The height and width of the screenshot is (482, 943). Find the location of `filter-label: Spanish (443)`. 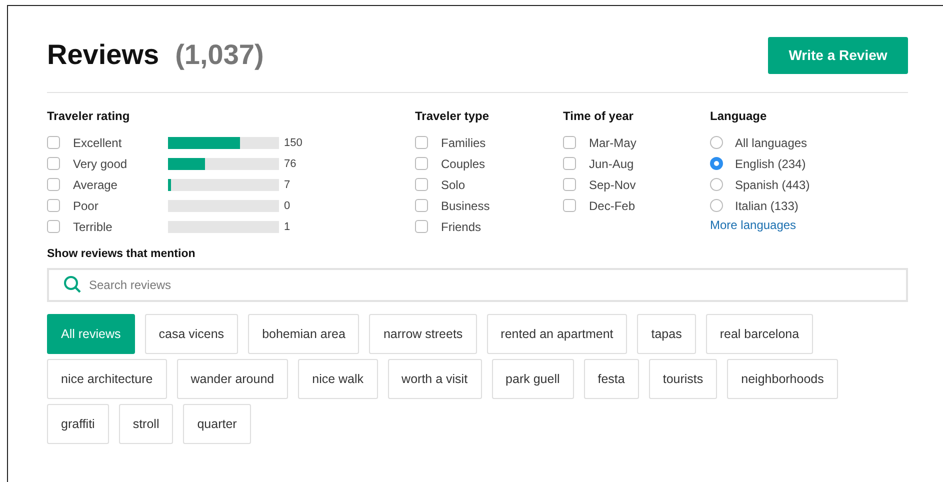

filter-label: Spanish (443) is located at coordinates (772, 185).